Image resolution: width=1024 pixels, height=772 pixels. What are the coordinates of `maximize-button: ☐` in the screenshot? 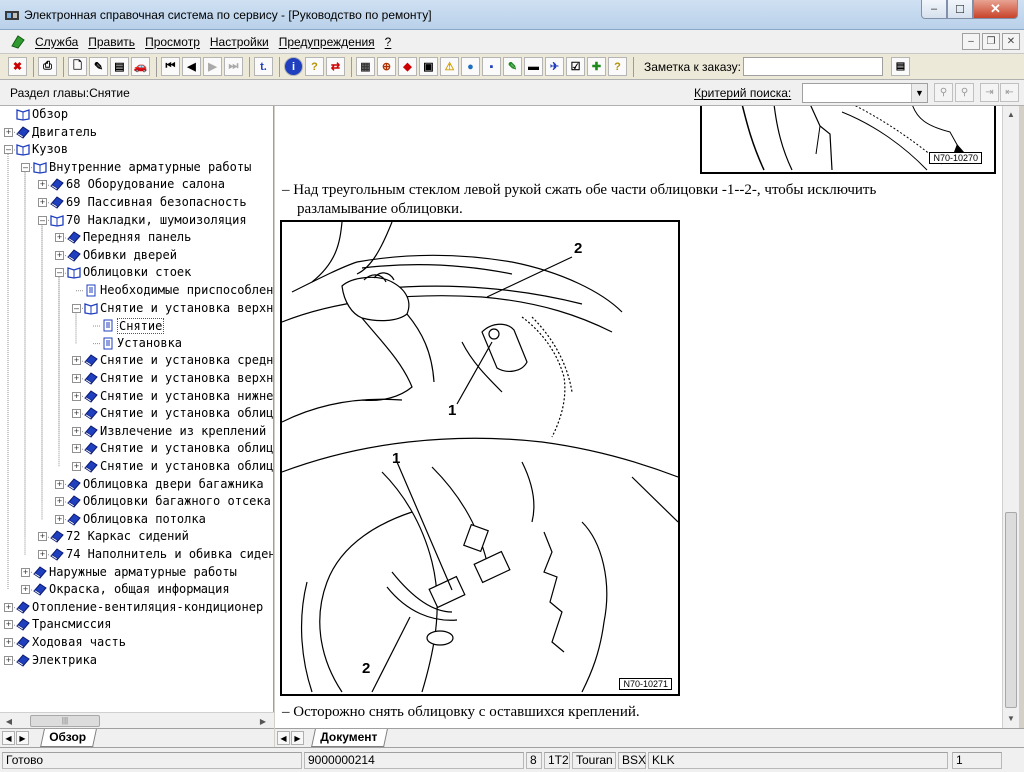 It's located at (960, 9).